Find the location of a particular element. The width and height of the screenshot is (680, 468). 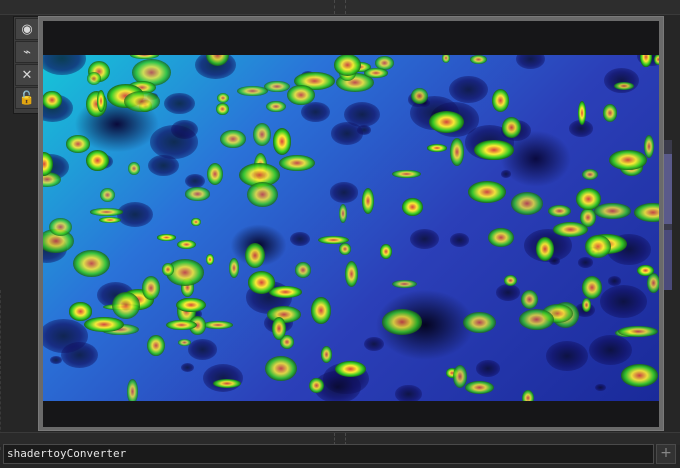

node-name-field: shadertoyConverter is located at coordinates (328, 454).